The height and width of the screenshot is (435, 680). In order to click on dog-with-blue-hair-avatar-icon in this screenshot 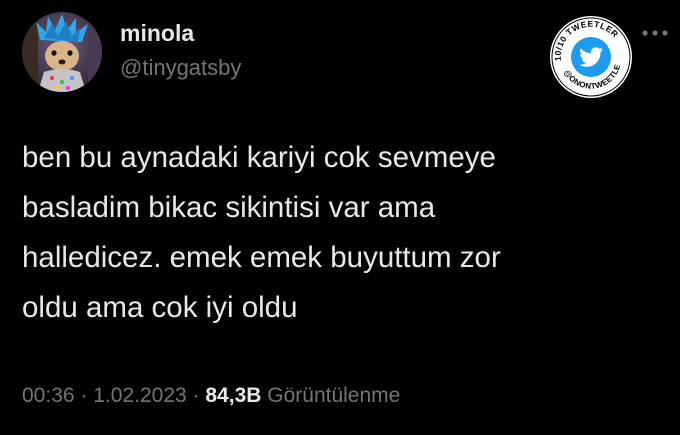, I will do `click(62, 52)`.